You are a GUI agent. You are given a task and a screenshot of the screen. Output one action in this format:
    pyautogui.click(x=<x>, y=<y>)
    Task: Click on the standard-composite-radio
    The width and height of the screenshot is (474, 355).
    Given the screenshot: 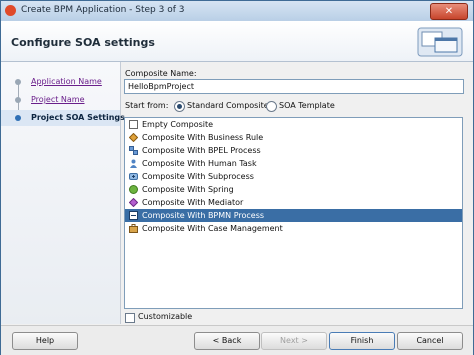 What is the action you would take?
    pyautogui.click(x=179, y=106)
    